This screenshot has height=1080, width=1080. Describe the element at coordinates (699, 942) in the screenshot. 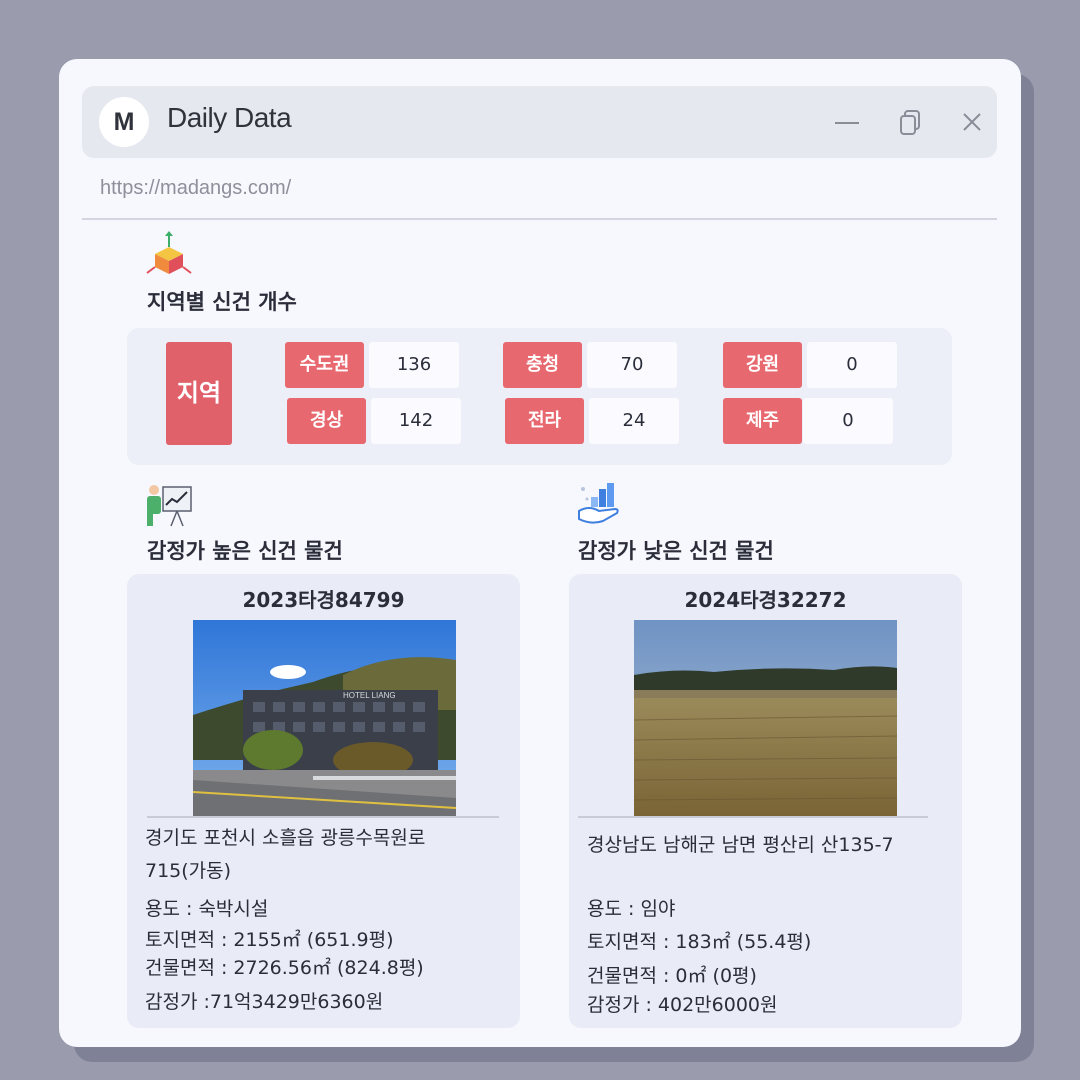

I see `low-land-area: 토지면적 : 183㎡ (55.4평)` at that location.